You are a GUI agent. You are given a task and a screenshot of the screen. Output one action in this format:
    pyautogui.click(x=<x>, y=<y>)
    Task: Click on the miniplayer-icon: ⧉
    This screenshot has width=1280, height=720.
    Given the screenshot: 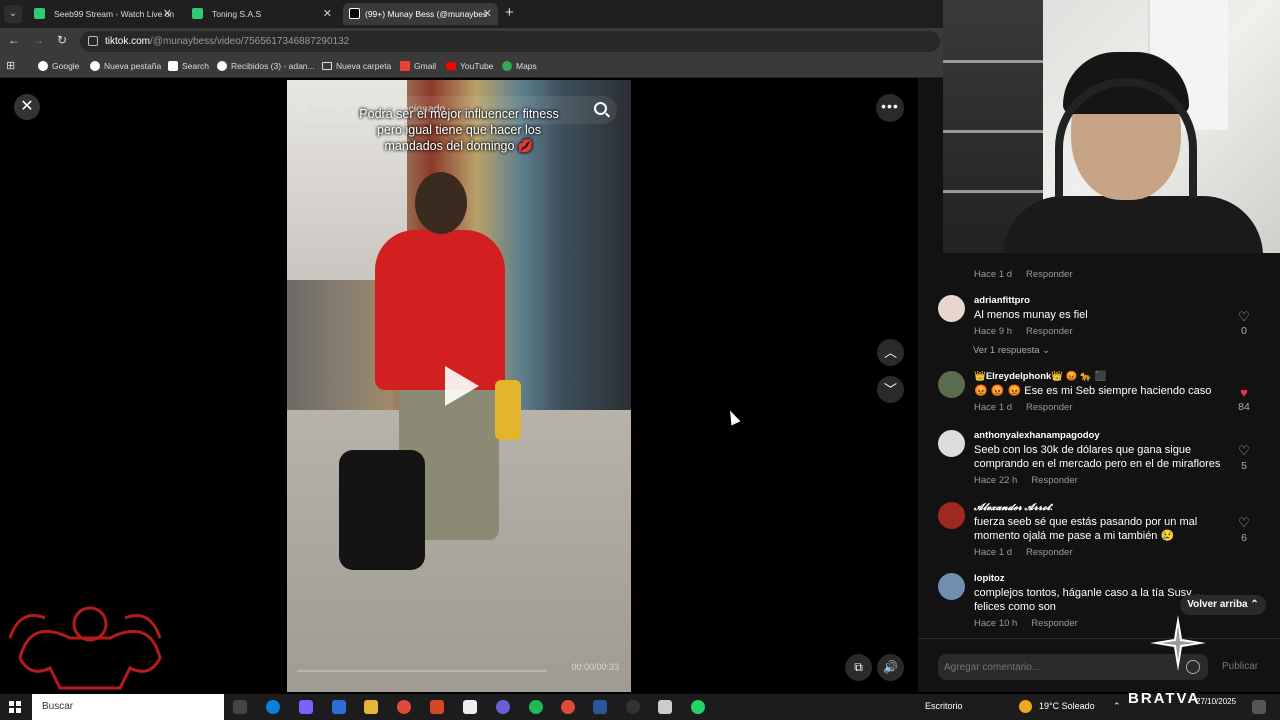 What is the action you would take?
    pyautogui.click(x=858, y=667)
    